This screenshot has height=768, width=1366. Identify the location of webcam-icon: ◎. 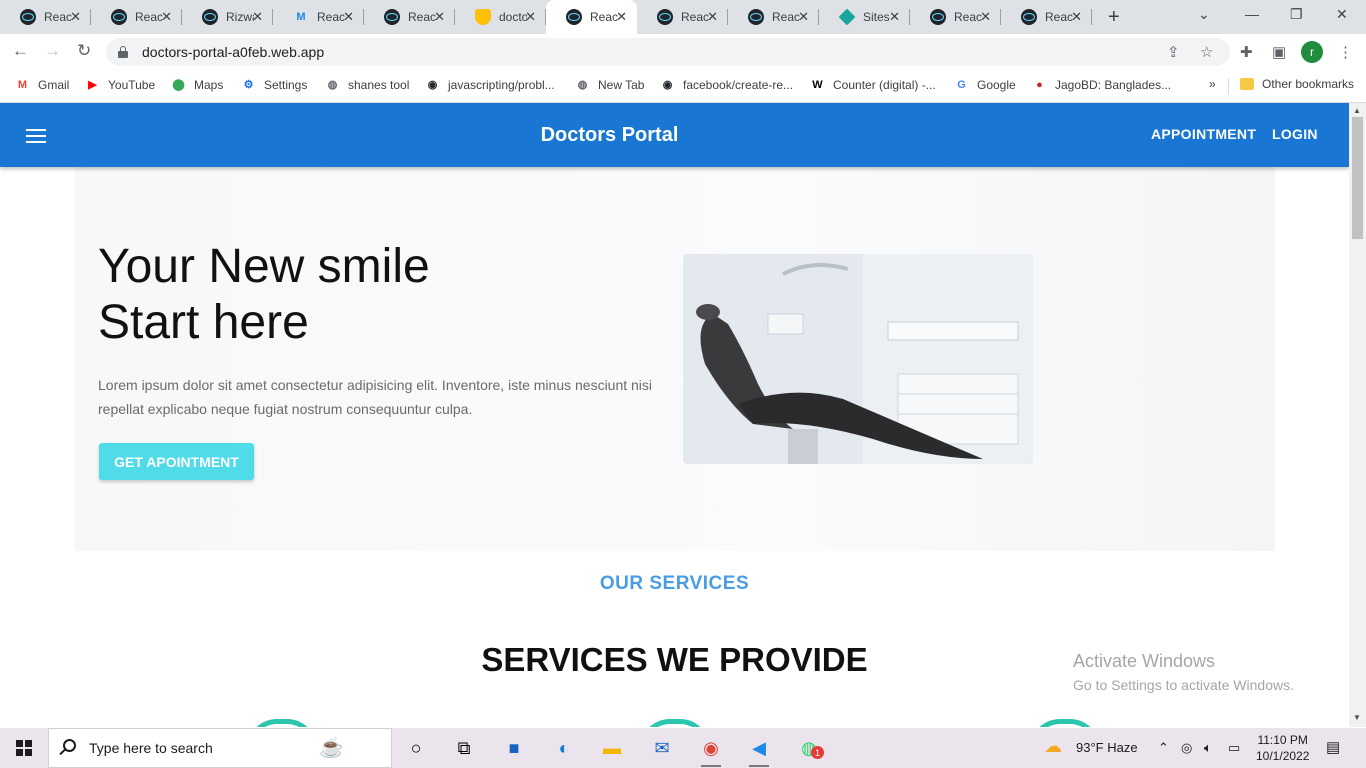
(1186, 748).